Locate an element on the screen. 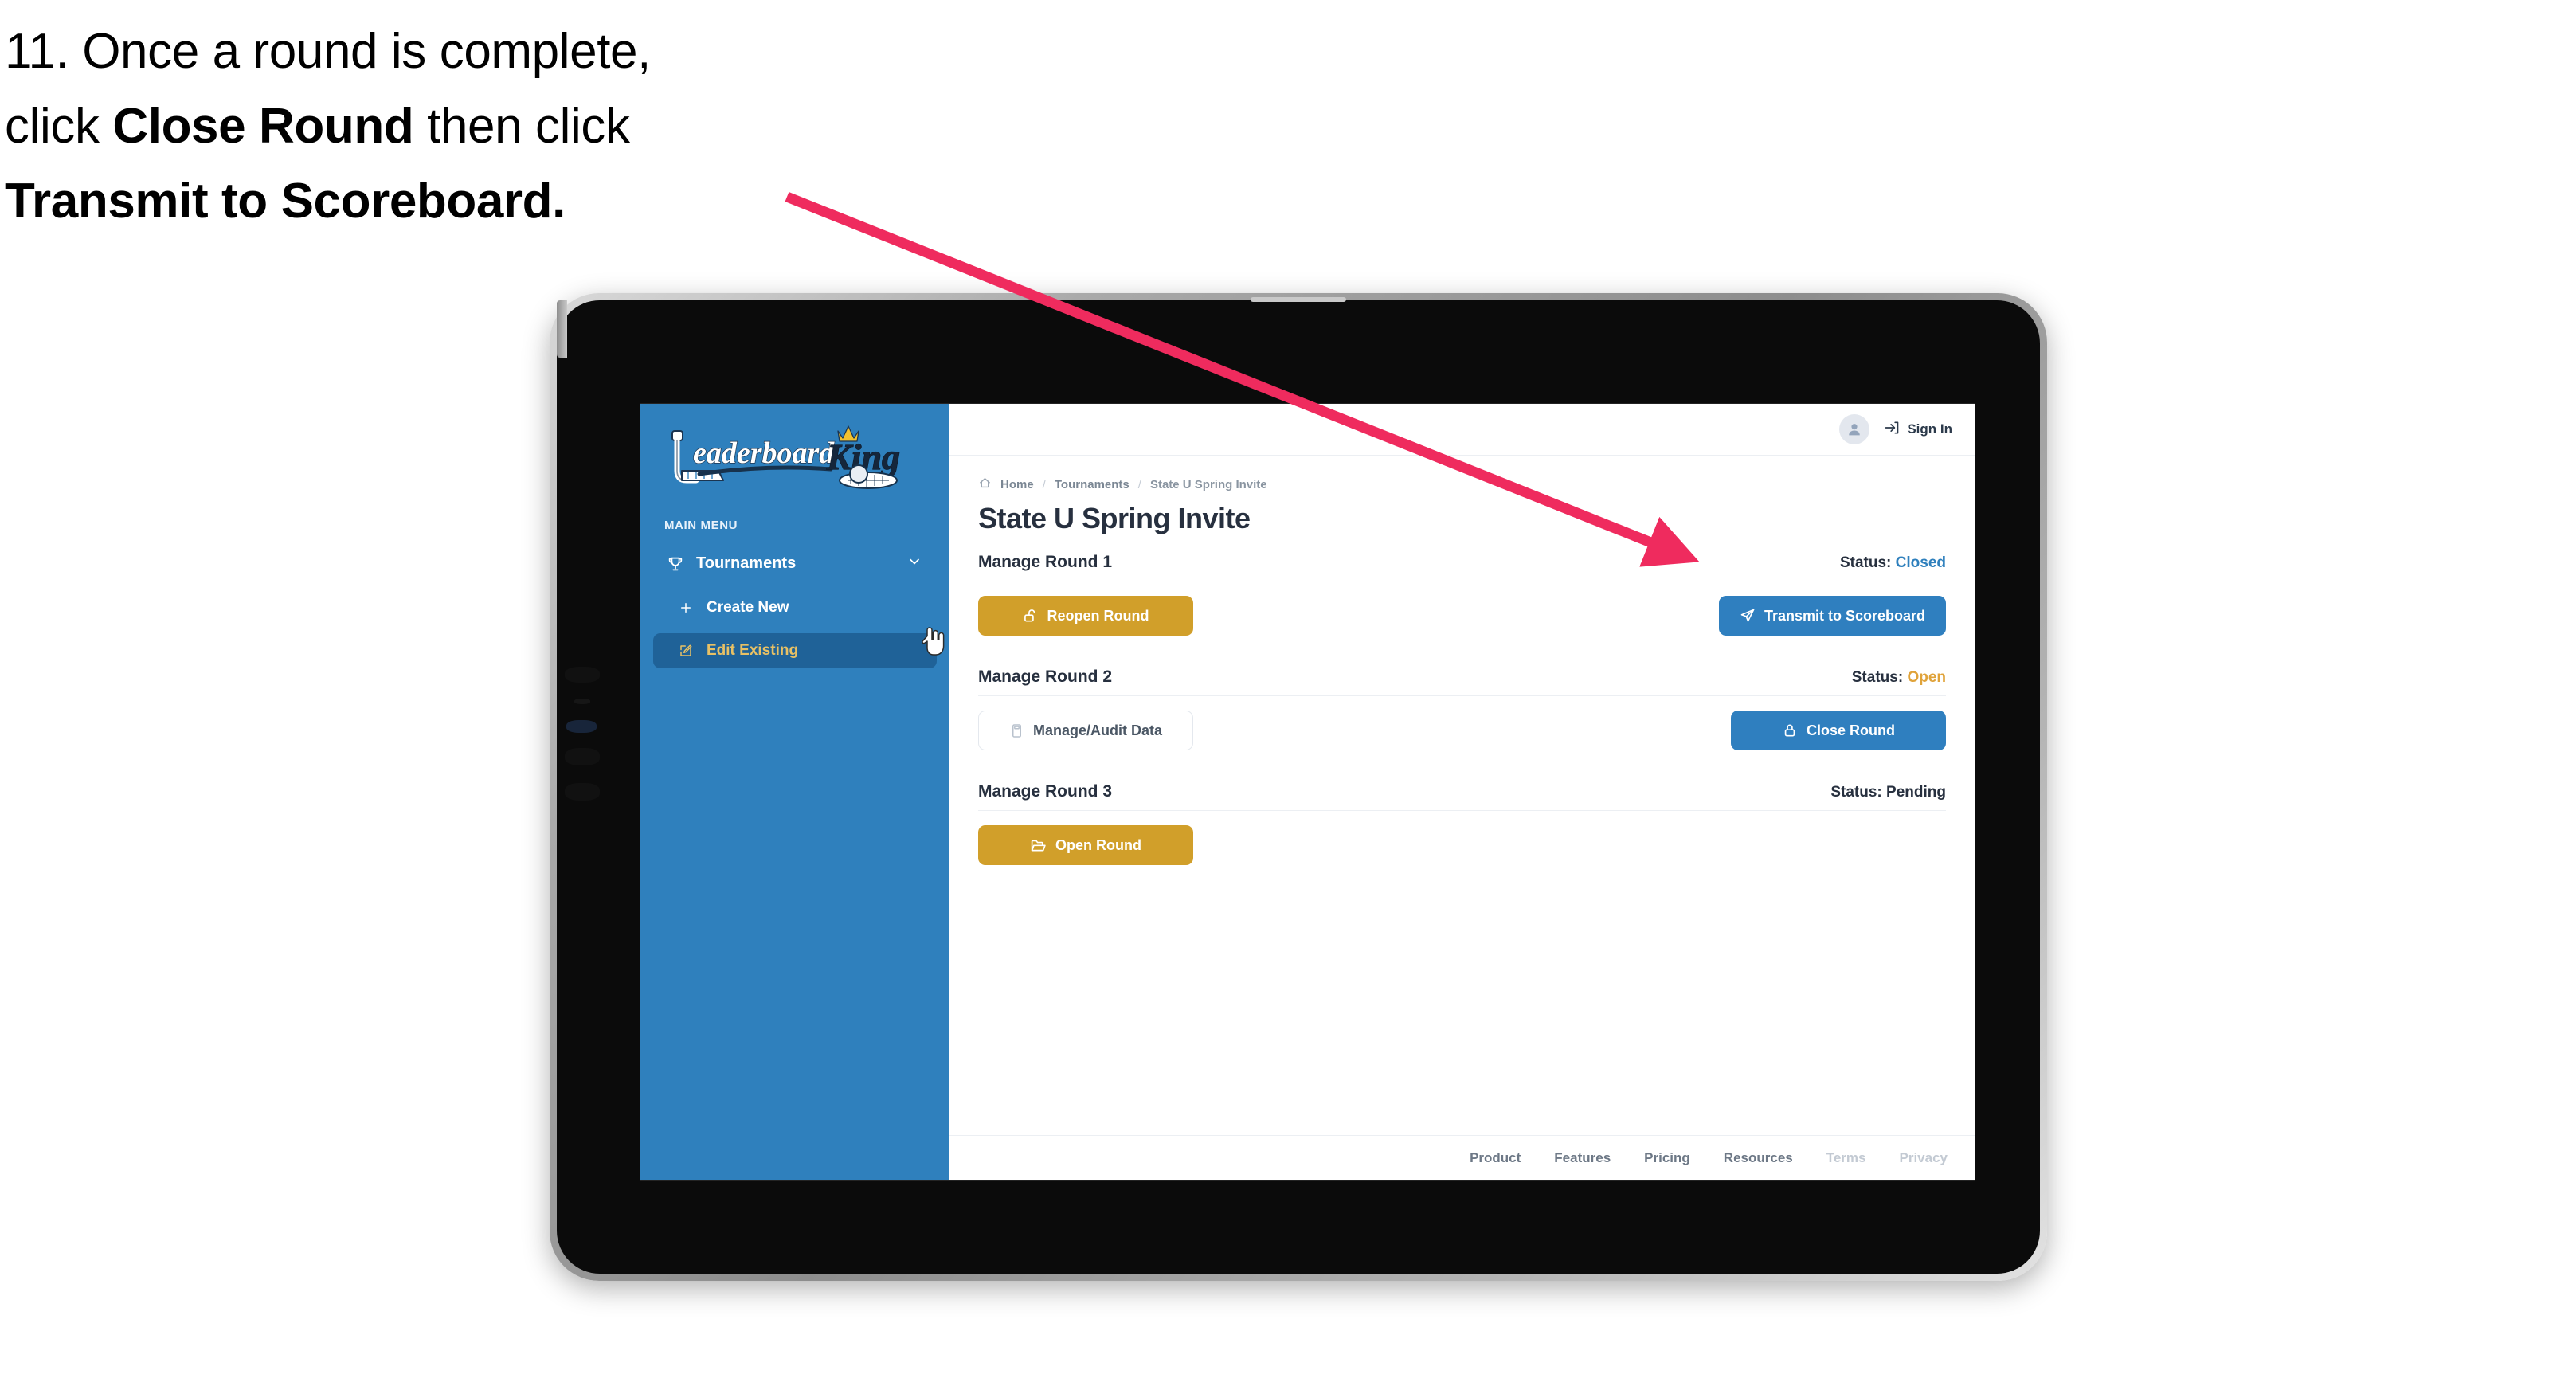  footer-link-pricing: Pricing is located at coordinates (1667, 1158).